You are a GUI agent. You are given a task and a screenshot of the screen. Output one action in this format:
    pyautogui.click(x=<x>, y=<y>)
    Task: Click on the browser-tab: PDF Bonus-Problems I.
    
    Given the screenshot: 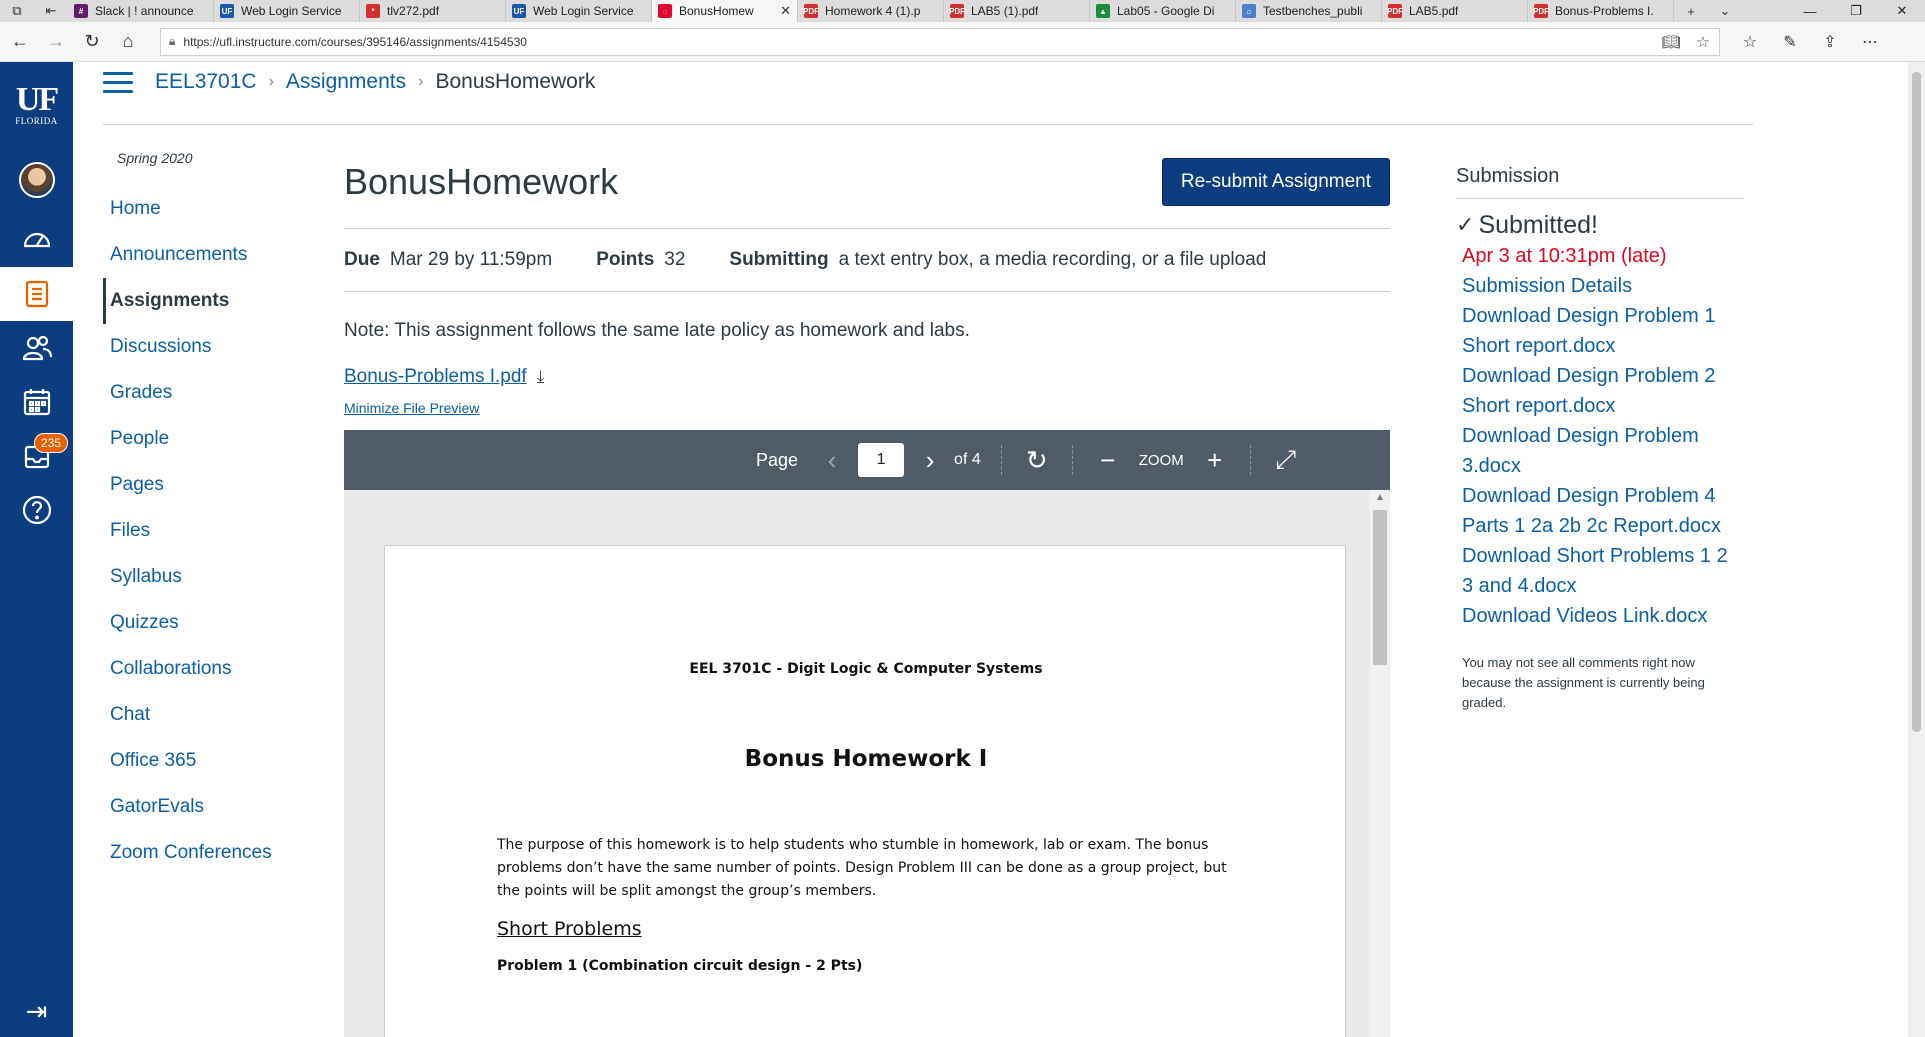 What is the action you would take?
    pyautogui.click(x=1601, y=11)
    